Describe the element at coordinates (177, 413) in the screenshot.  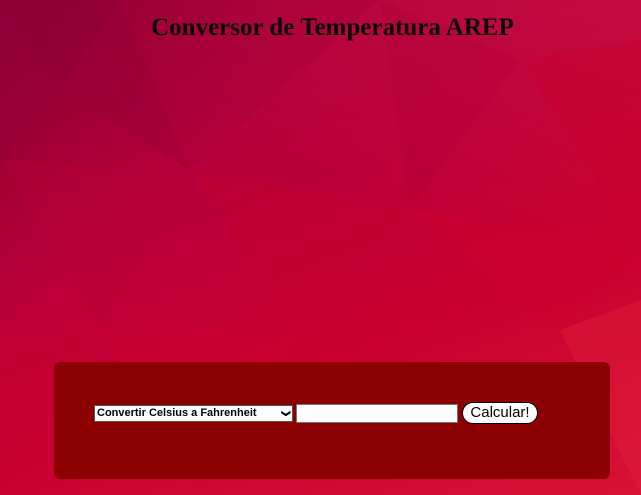
I see `conversion-select-value: Convertir Celsius a Fahrenheit` at that location.